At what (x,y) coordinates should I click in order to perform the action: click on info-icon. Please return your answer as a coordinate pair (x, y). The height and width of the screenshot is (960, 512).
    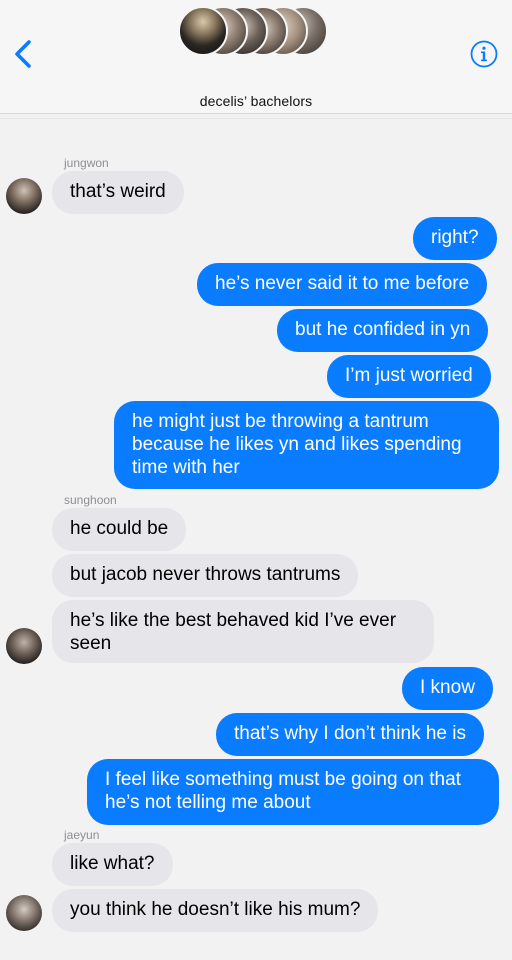
    Looking at the image, I should click on (484, 54).